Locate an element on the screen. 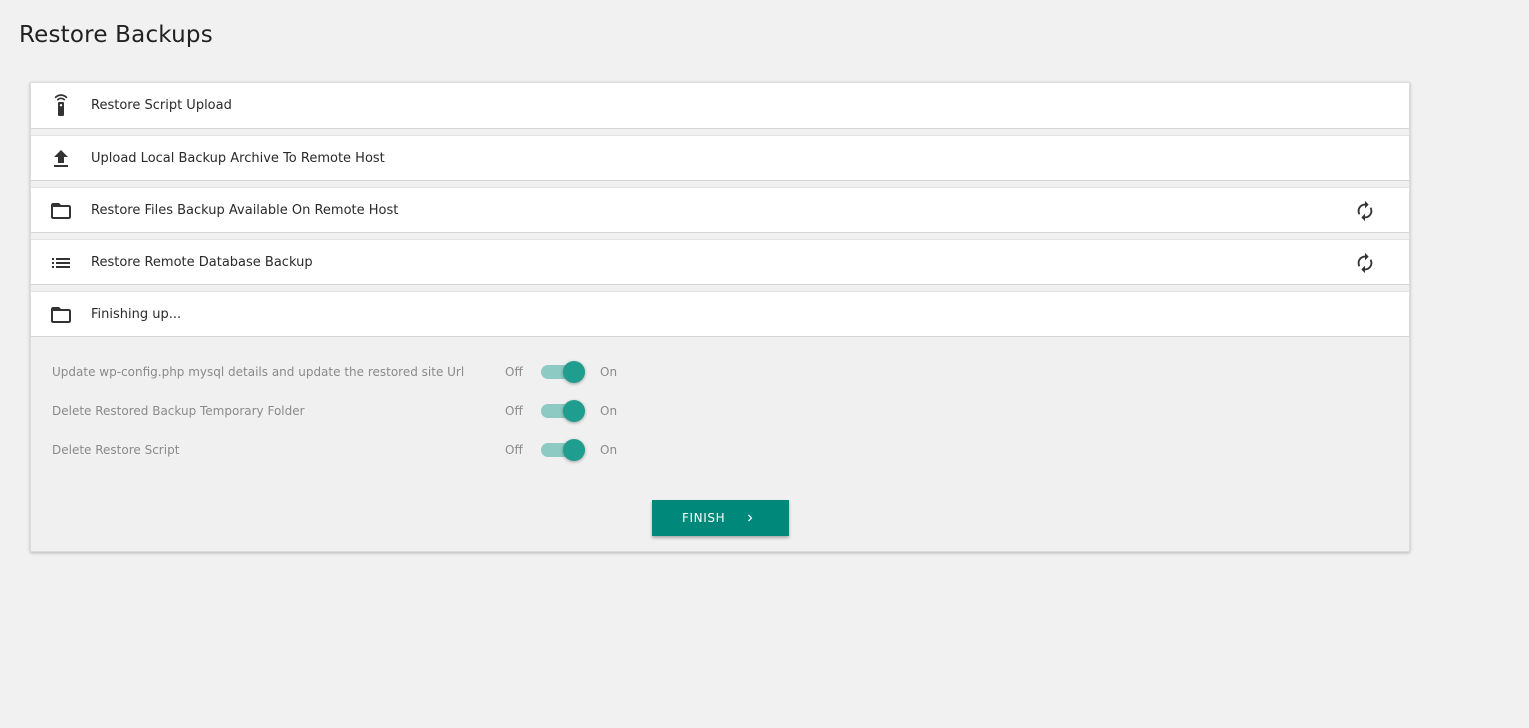 Image resolution: width=1529 pixels, height=728 pixels. option-label: Delete Restore Script is located at coordinates (116, 450).